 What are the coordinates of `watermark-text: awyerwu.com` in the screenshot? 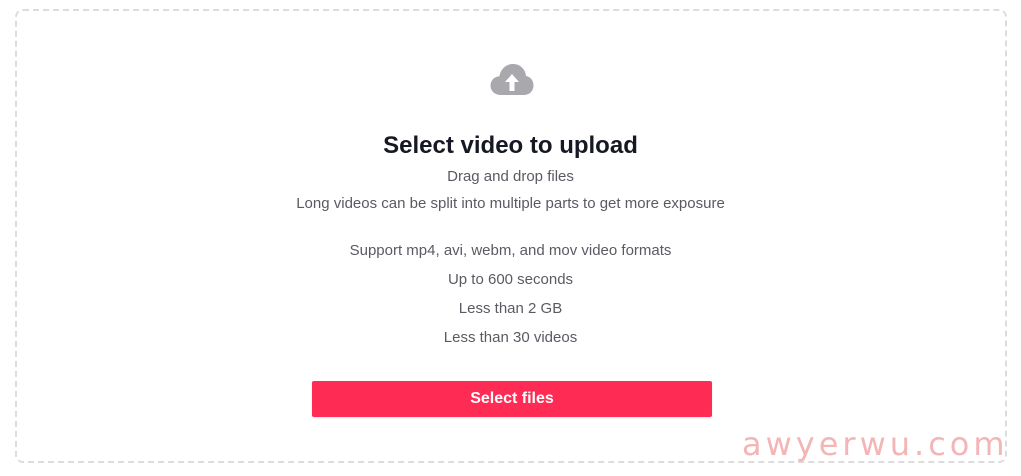 It's located at (875, 444).